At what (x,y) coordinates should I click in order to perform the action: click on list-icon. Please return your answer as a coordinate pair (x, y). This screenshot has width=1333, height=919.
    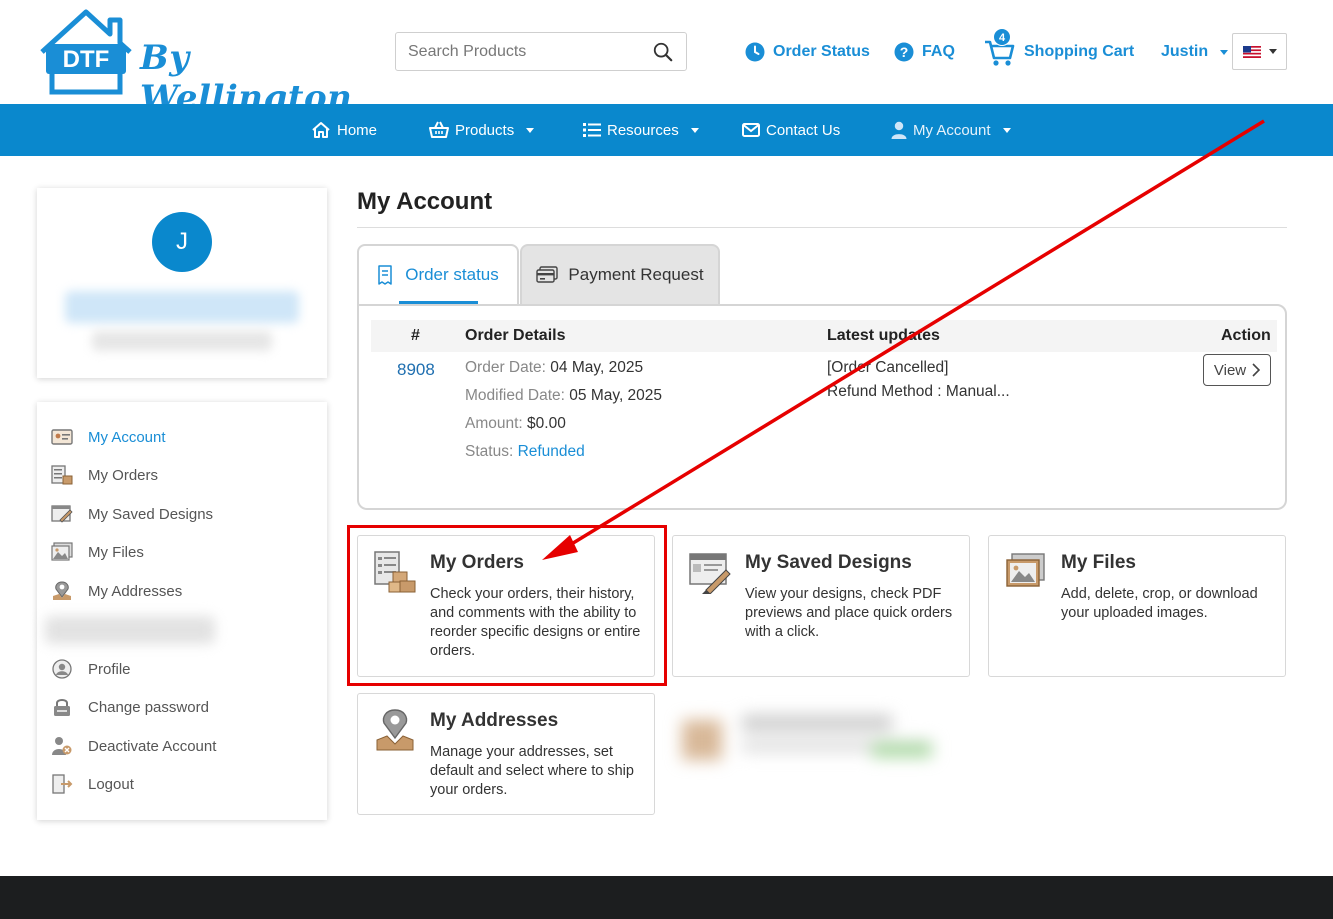
    Looking at the image, I should click on (592, 130).